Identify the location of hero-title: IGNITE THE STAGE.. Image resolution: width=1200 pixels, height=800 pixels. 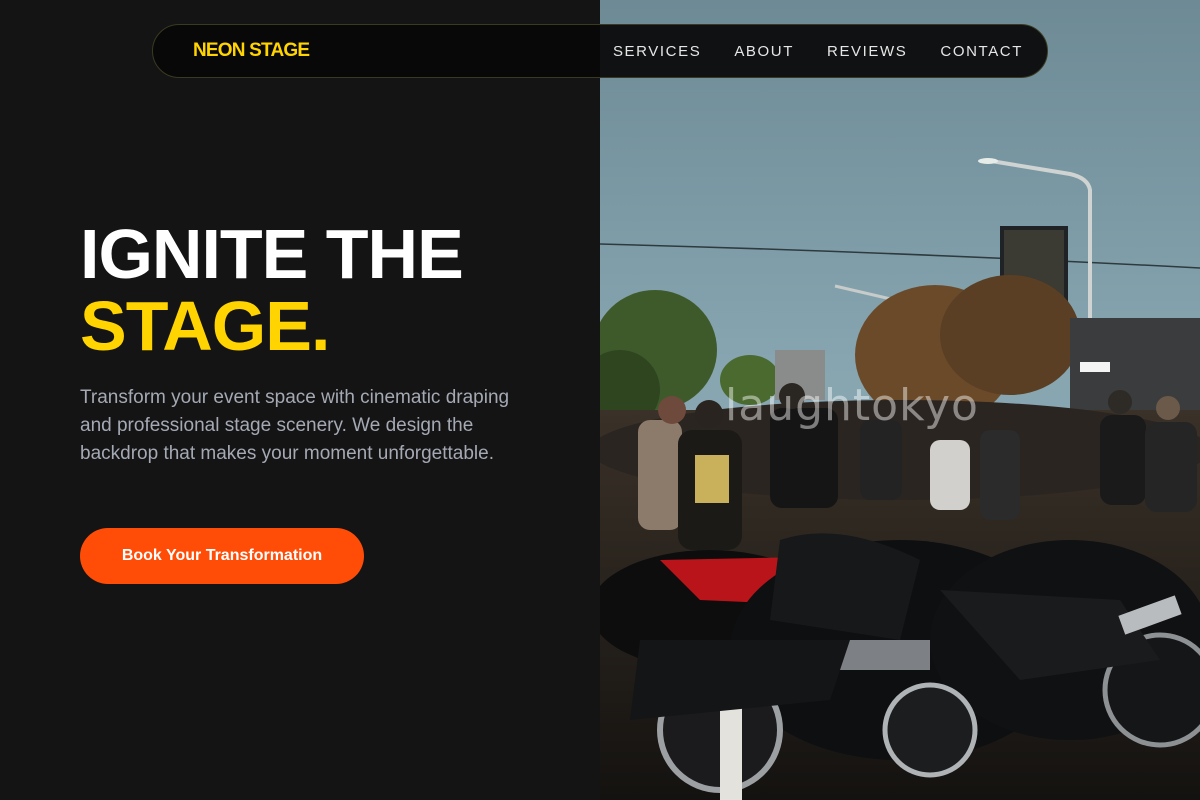
(272, 290).